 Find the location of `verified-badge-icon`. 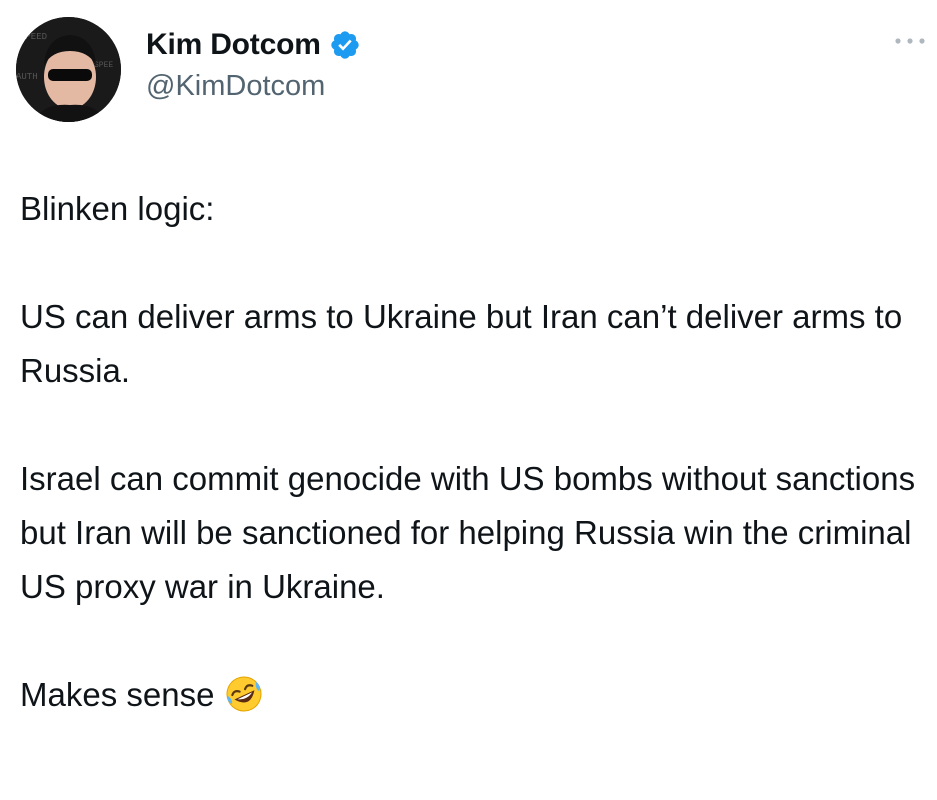

verified-badge-icon is located at coordinates (345, 45).